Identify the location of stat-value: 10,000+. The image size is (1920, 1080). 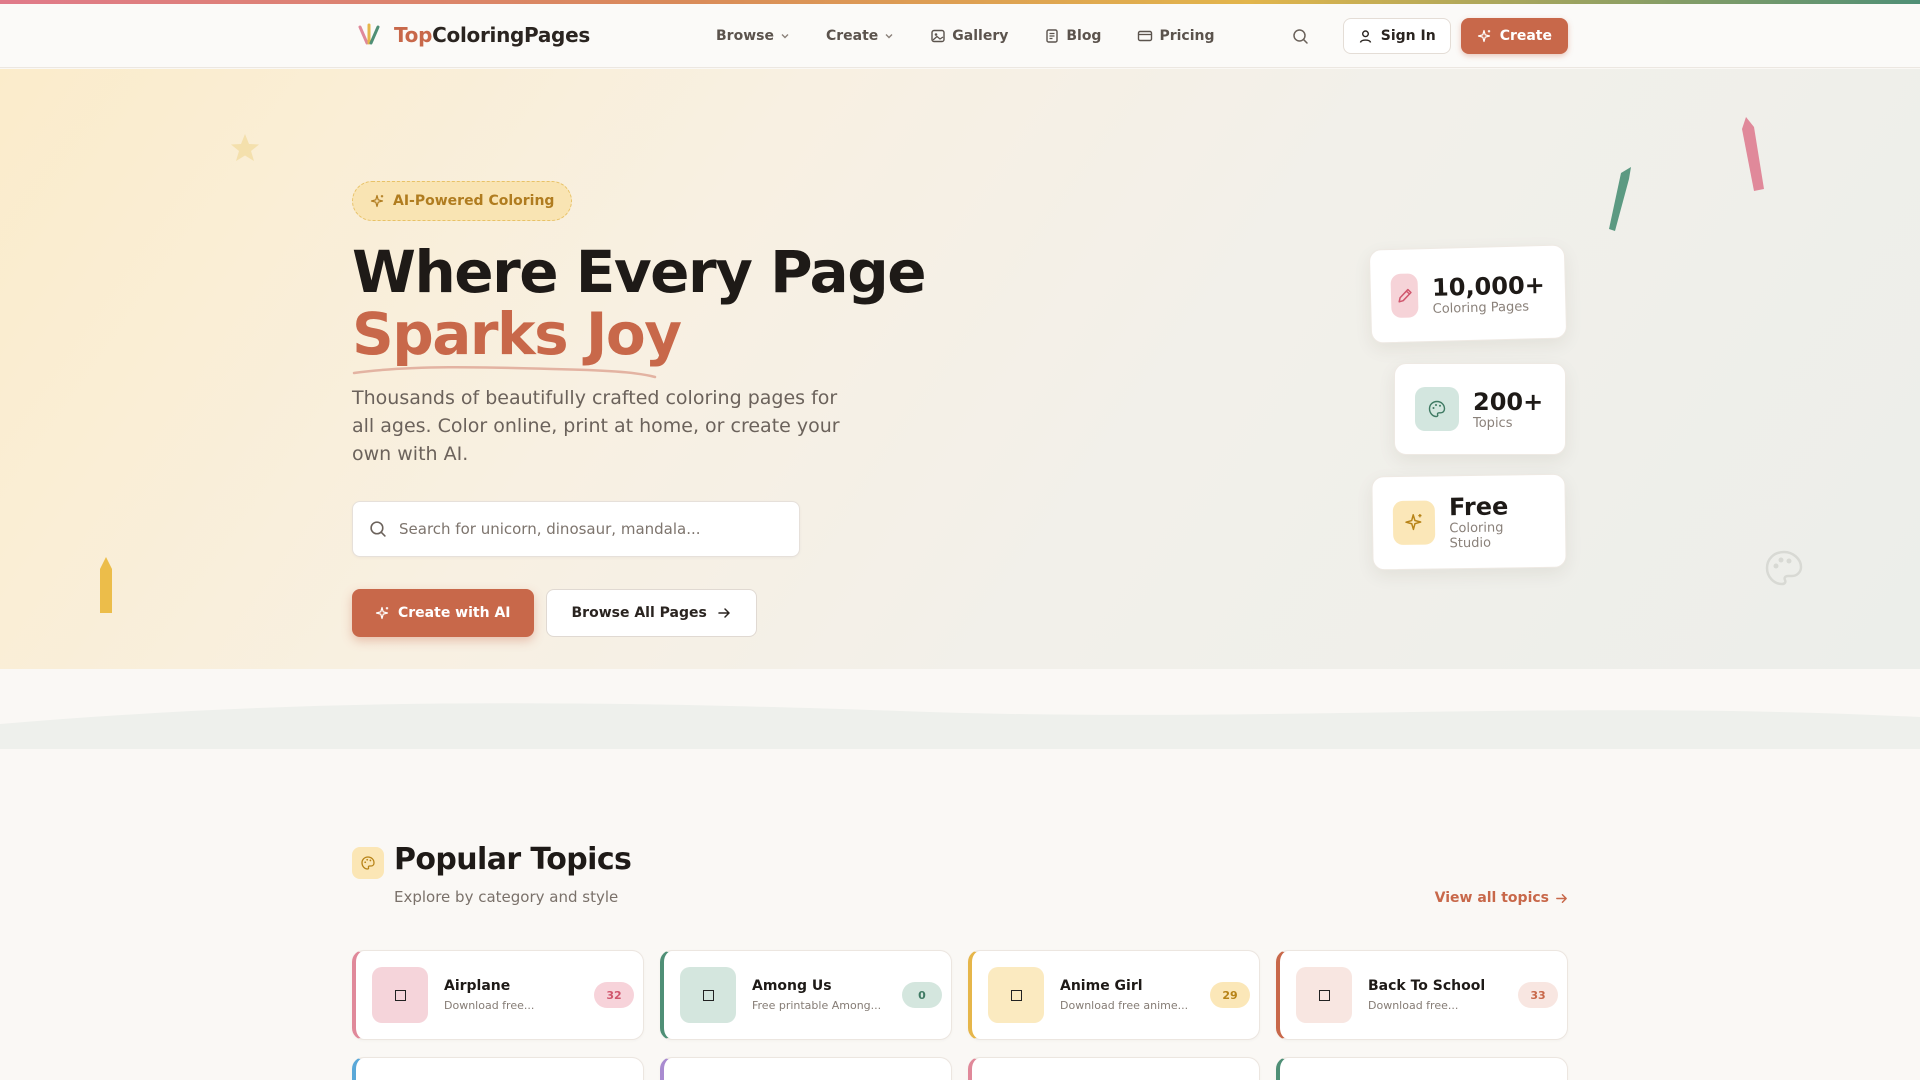
(1488, 286).